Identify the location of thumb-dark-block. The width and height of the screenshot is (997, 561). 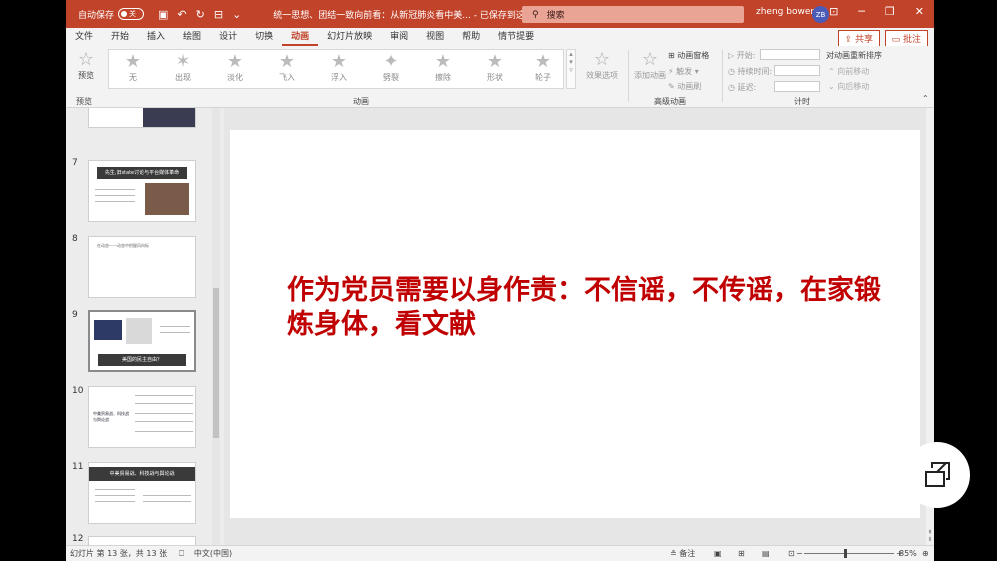
(169, 117).